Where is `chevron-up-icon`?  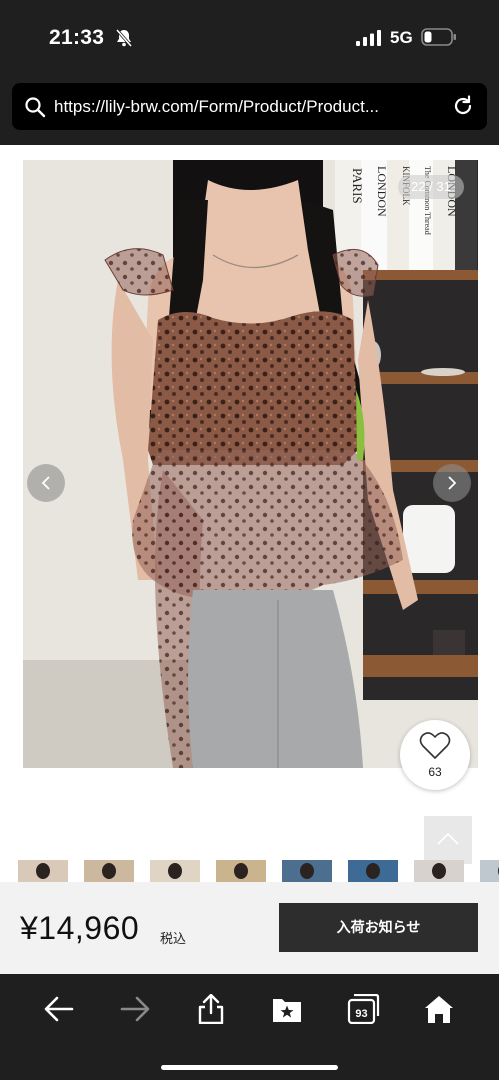 chevron-up-icon is located at coordinates (448, 838).